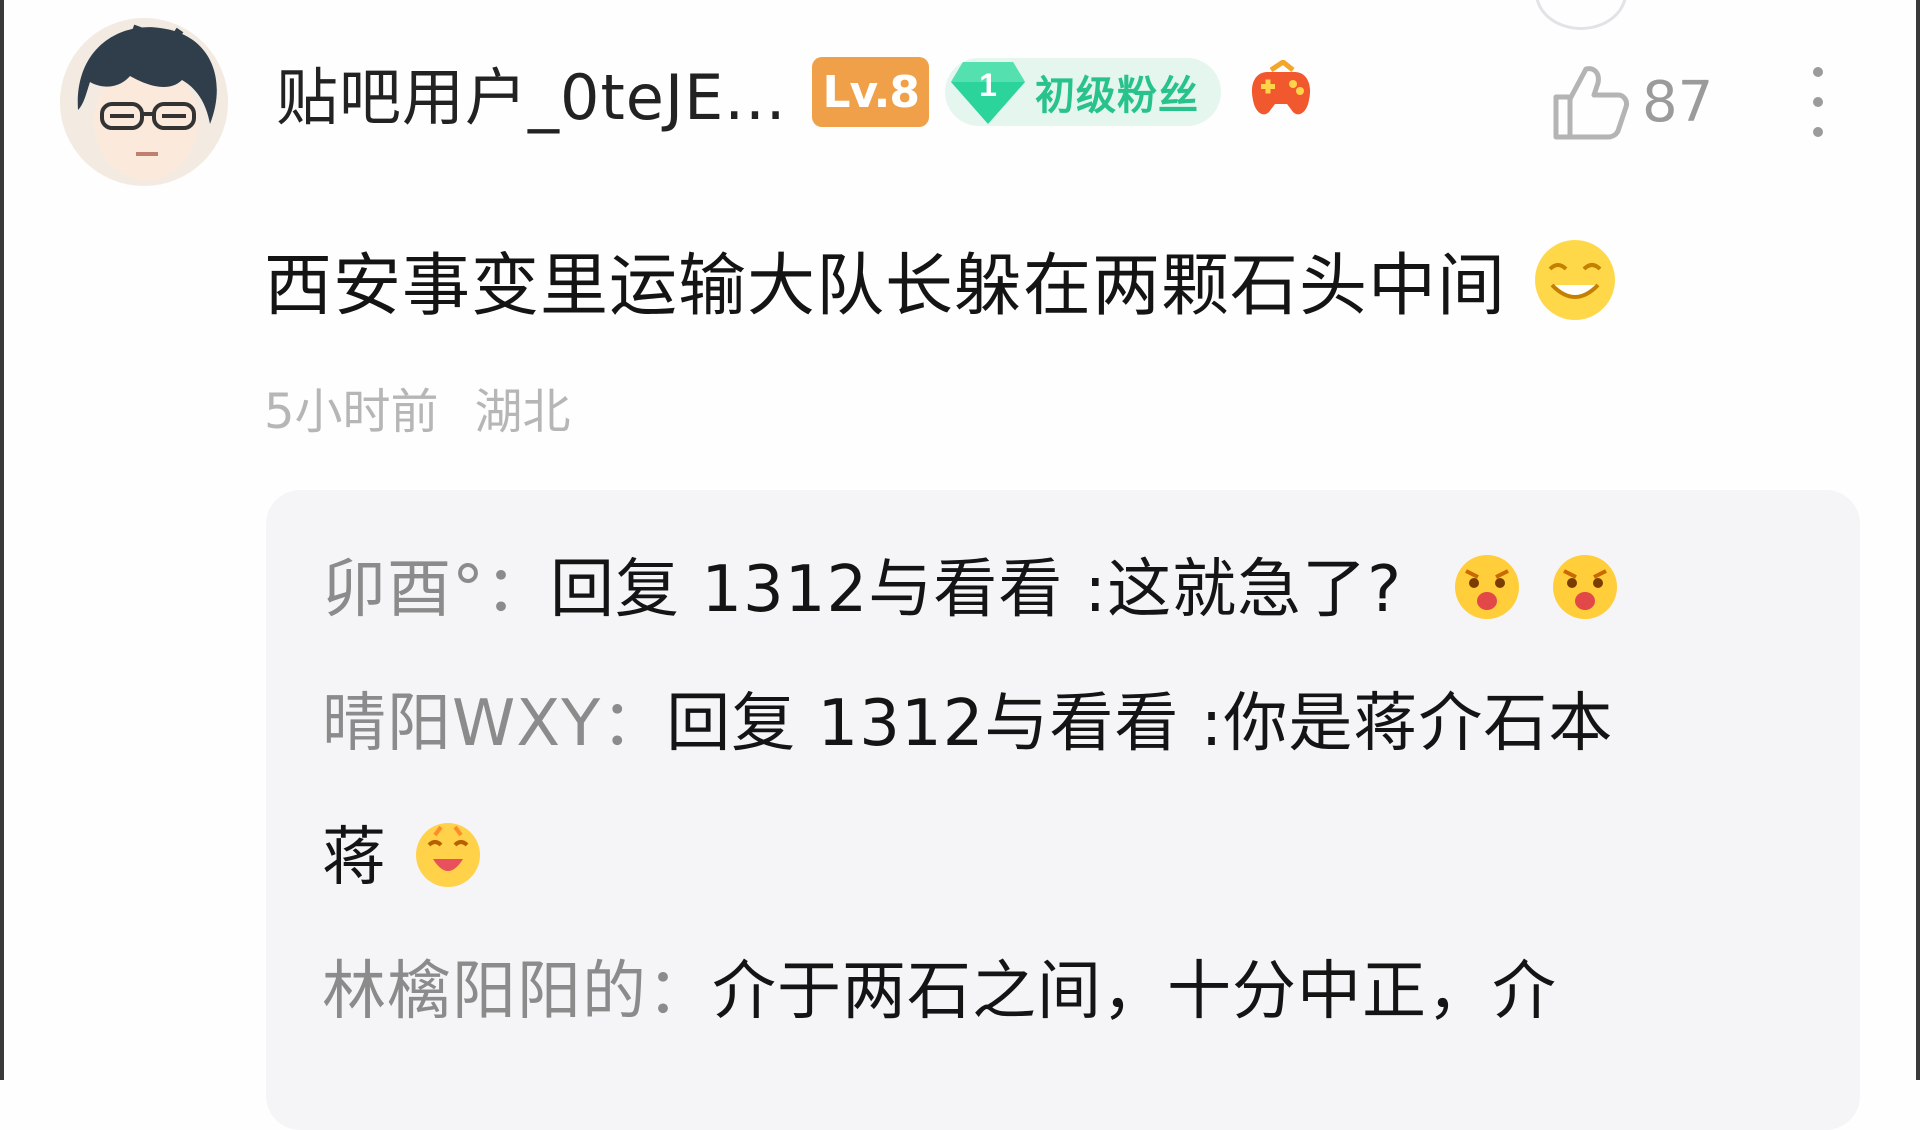  What do you see at coordinates (2, 540) in the screenshot?
I see `frame-edge-left` at bounding box center [2, 540].